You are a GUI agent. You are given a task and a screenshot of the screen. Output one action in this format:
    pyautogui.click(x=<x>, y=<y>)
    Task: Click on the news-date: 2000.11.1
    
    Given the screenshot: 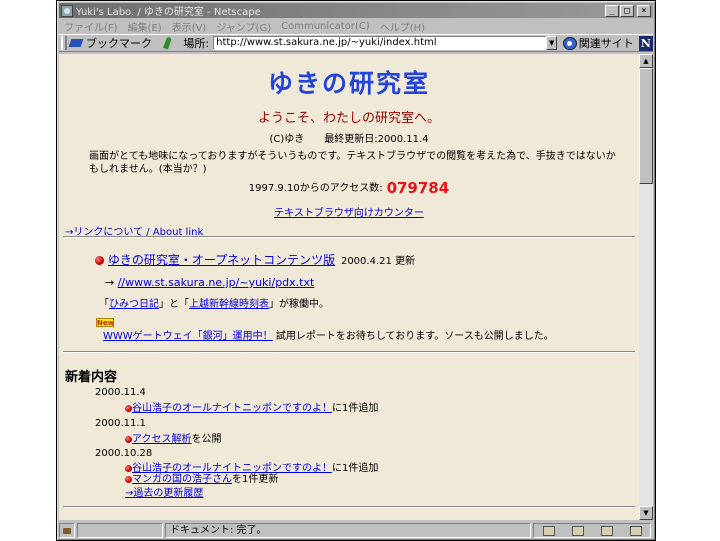 What is the action you would take?
    pyautogui.click(x=120, y=423)
    